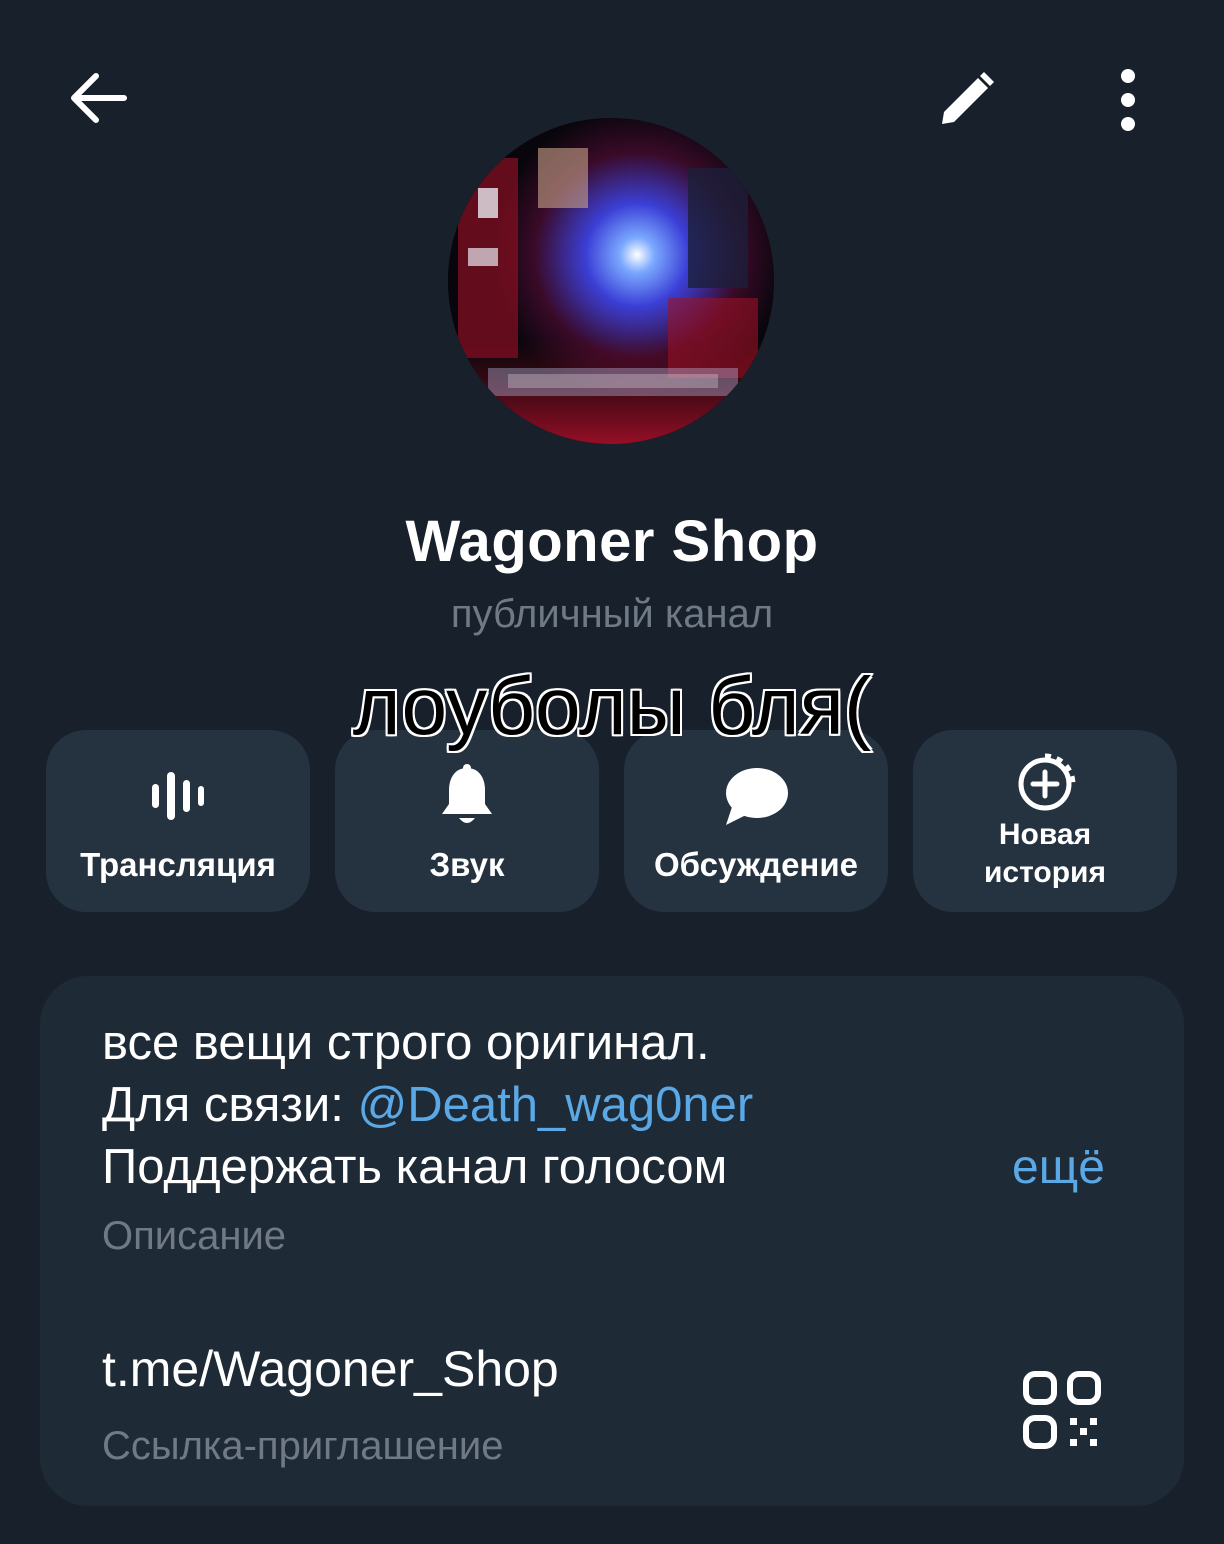 The image size is (1224, 1544). I want to click on contact-mention-link: @Death_wag0ner, so click(556, 1105).